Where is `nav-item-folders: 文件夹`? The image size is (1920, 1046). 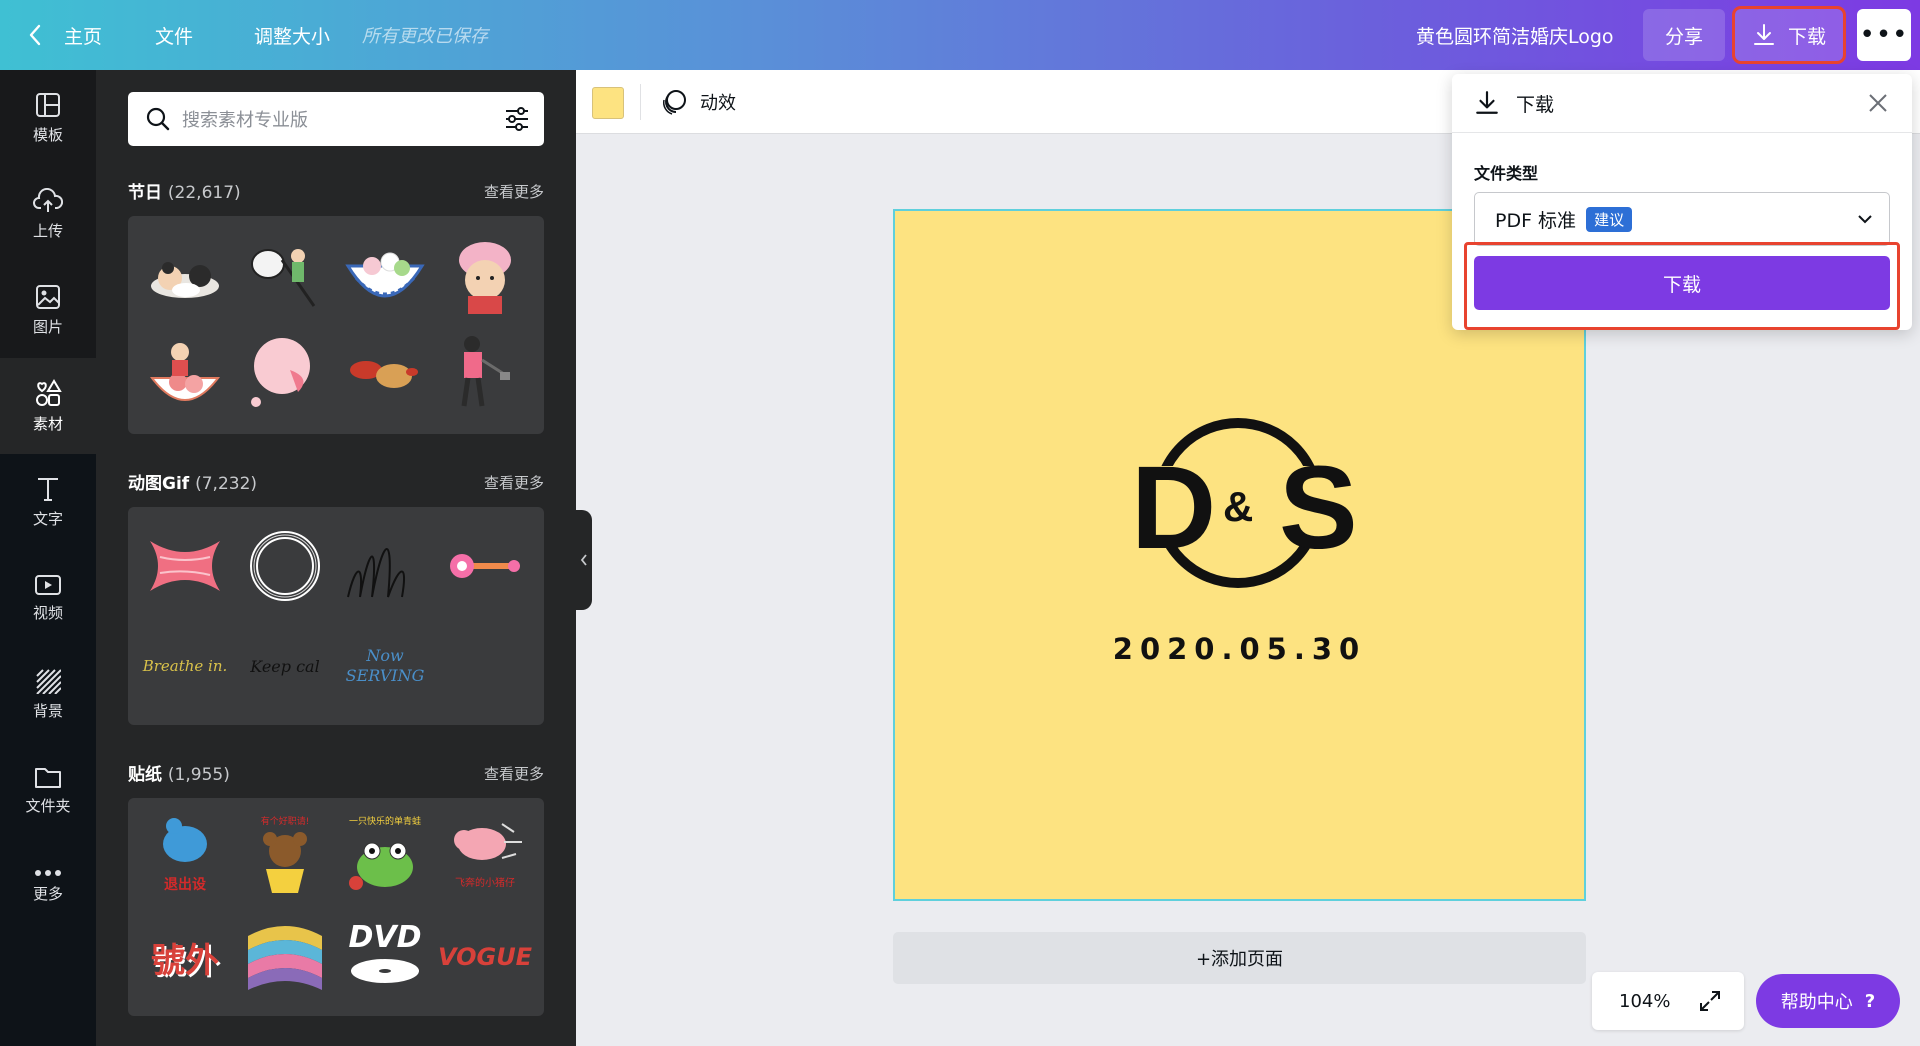
nav-item-folders: 文件夹 is located at coordinates (48, 790).